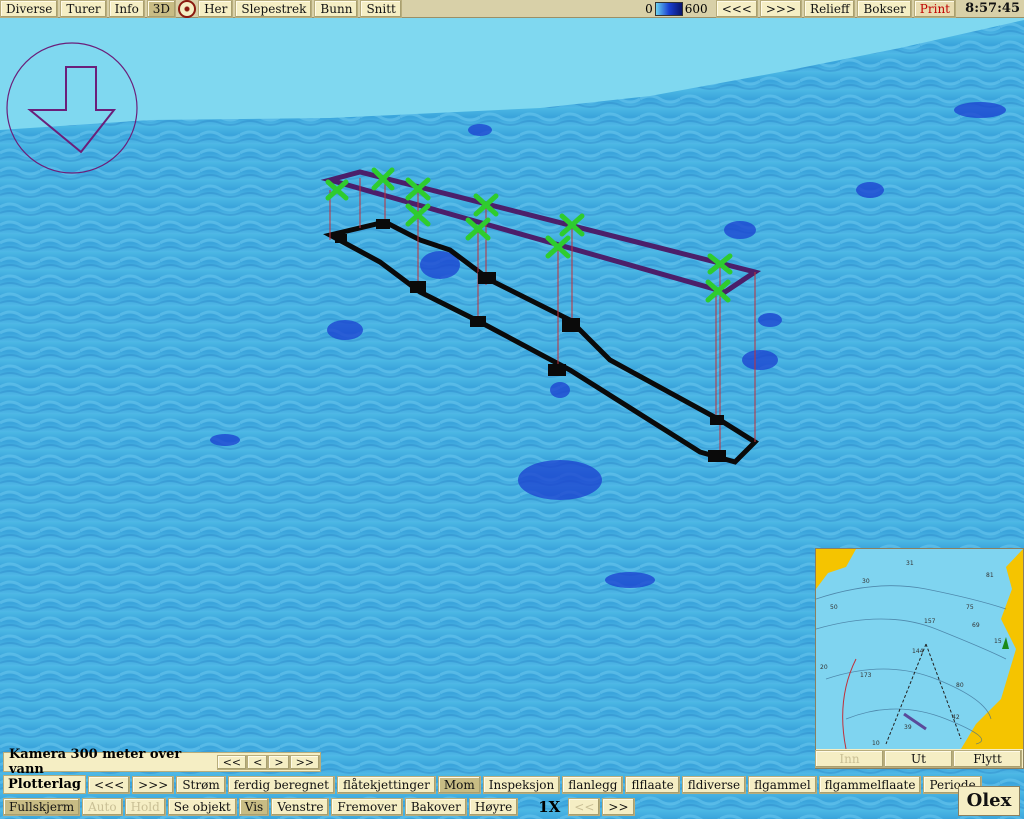 This screenshot has width=1024, height=819. I want to click on depth-label: 157, so click(930, 621).